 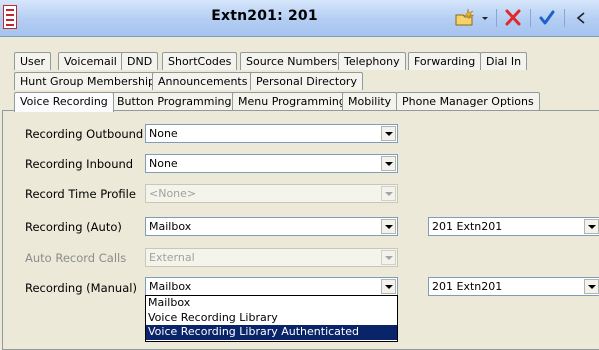 What do you see at coordinates (140, 61) in the screenshot?
I see `tab-dnd: DND` at bounding box center [140, 61].